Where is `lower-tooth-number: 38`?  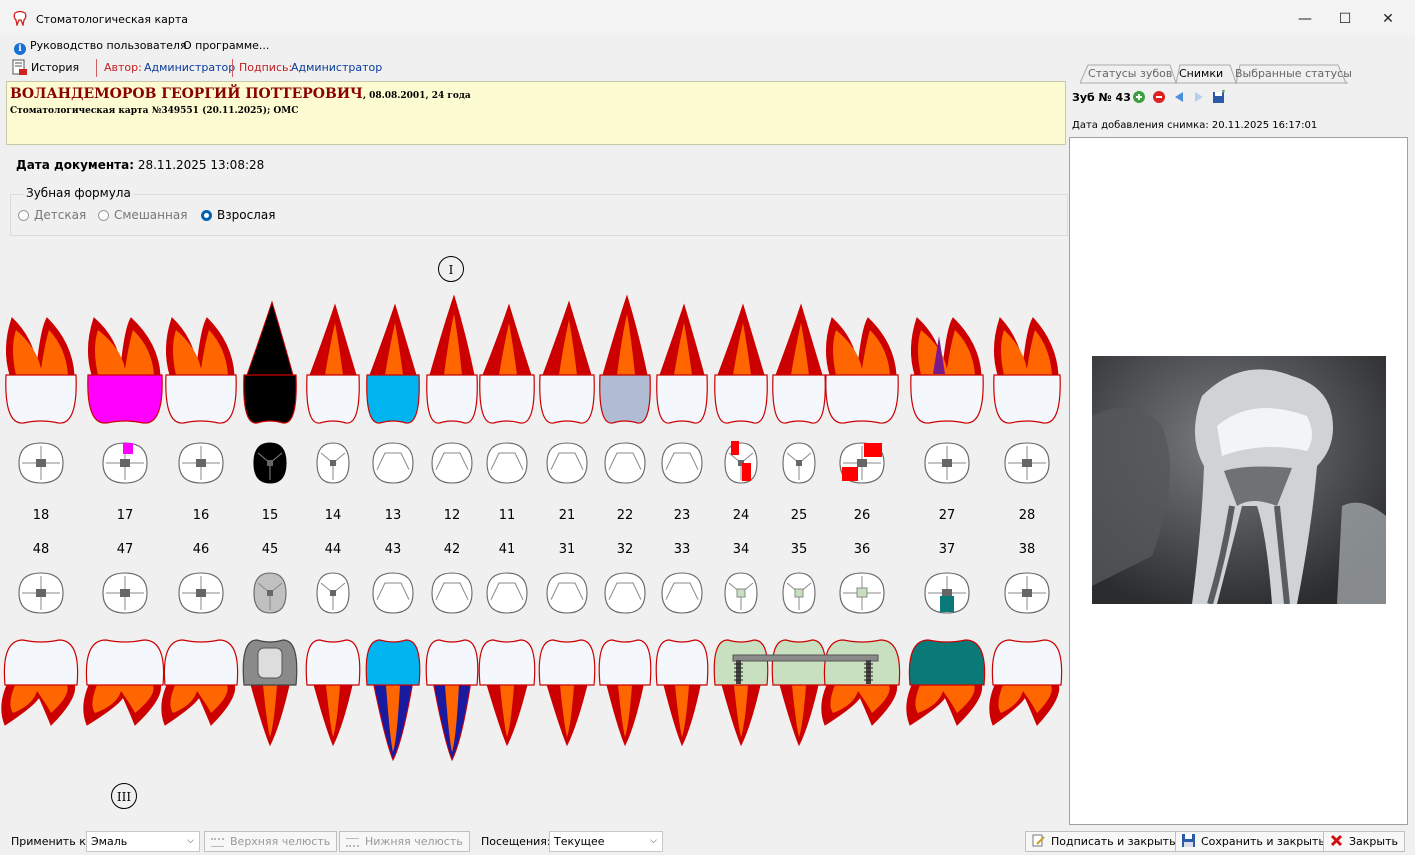 lower-tooth-number: 38 is located at coordinates (1027, 549).